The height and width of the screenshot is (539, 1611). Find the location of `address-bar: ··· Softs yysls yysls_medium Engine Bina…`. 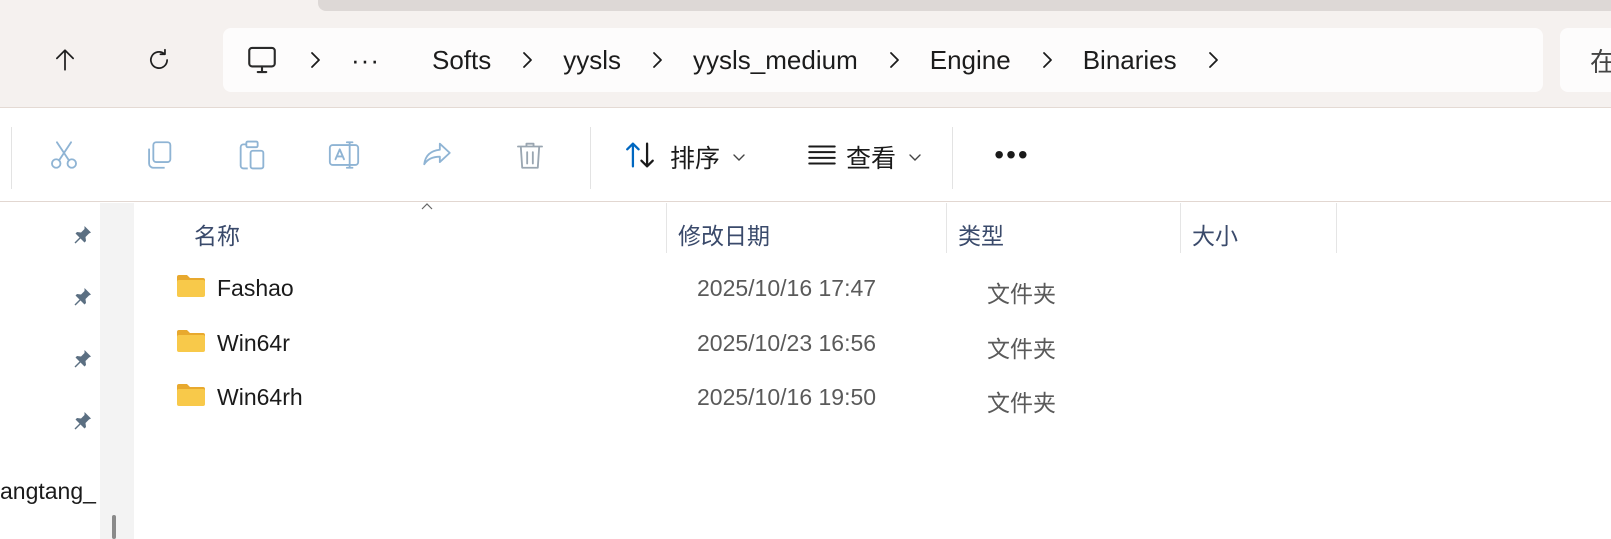

address-bar: ··· Softs yysls yysls_medium Engine Bina… is located at coordinates (883, 60).